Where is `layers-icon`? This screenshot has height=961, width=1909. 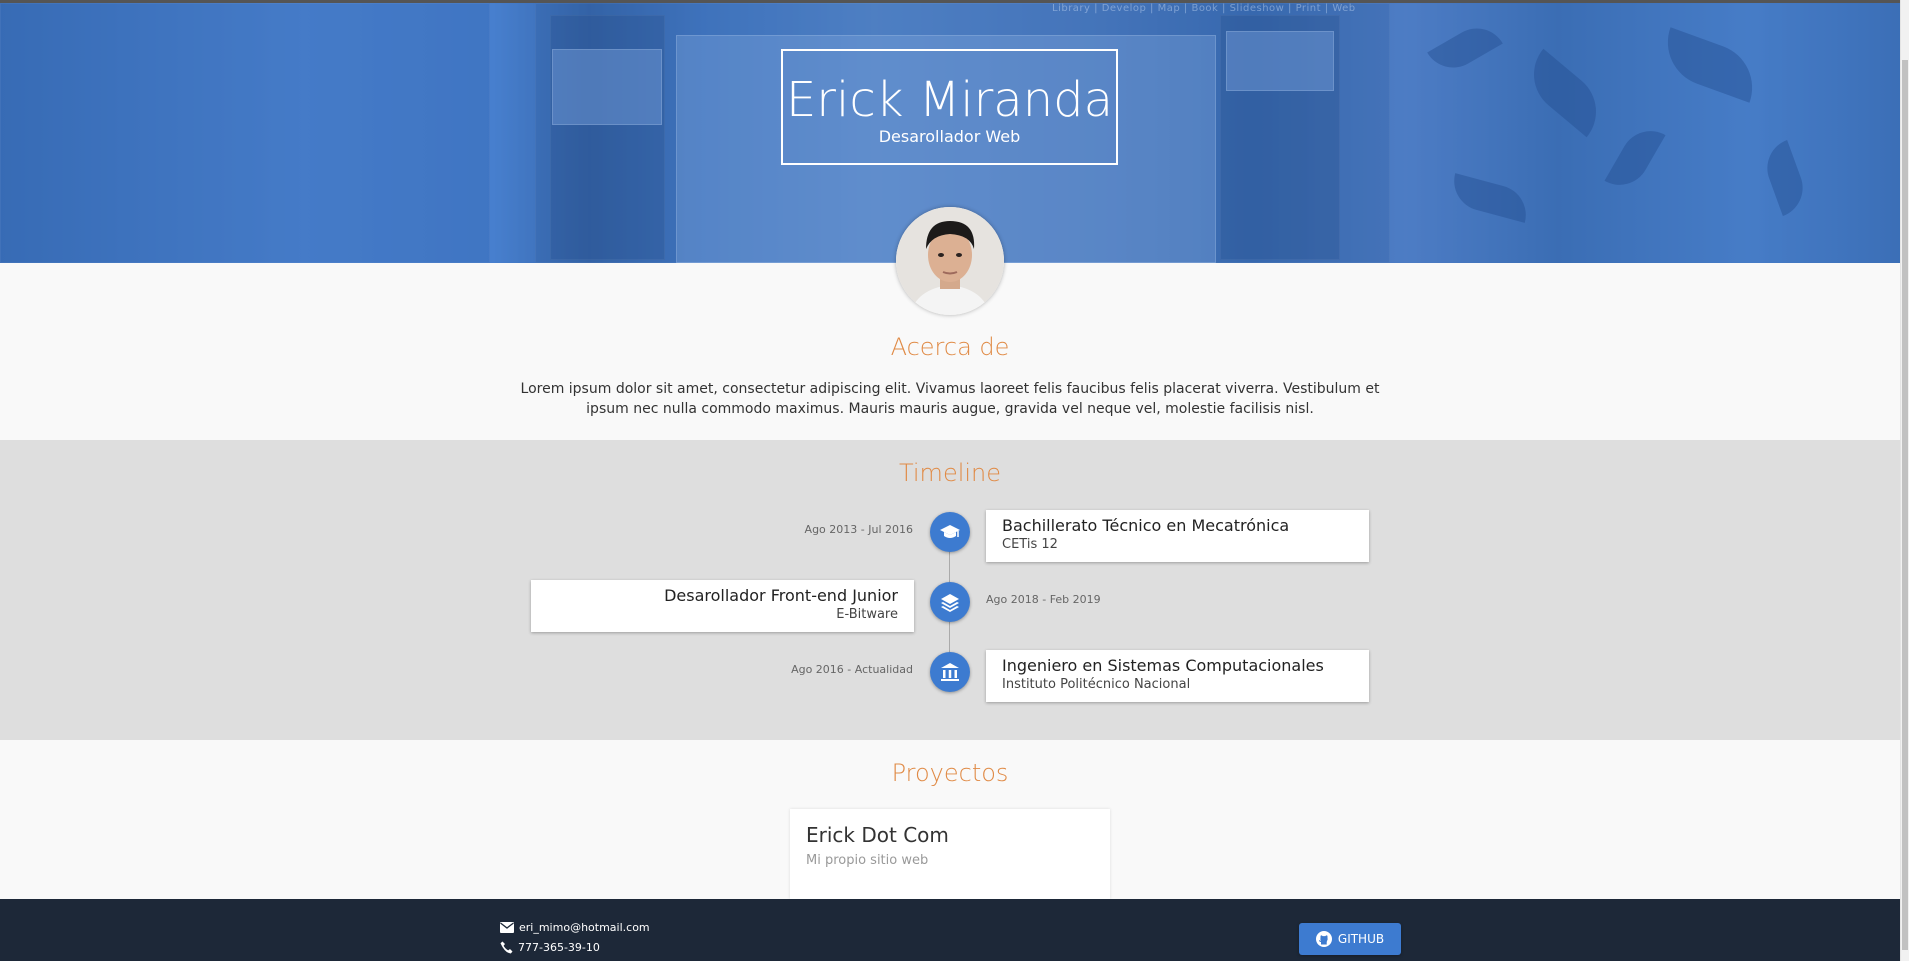 layers-icon is located at coordinates (950, 603).